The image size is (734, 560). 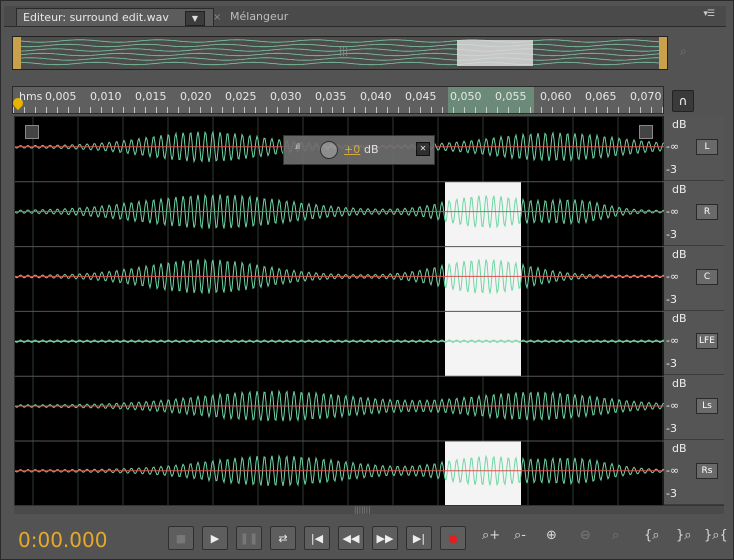 I want to click on channel-toggle-l: L, so click(x=707, y=147).